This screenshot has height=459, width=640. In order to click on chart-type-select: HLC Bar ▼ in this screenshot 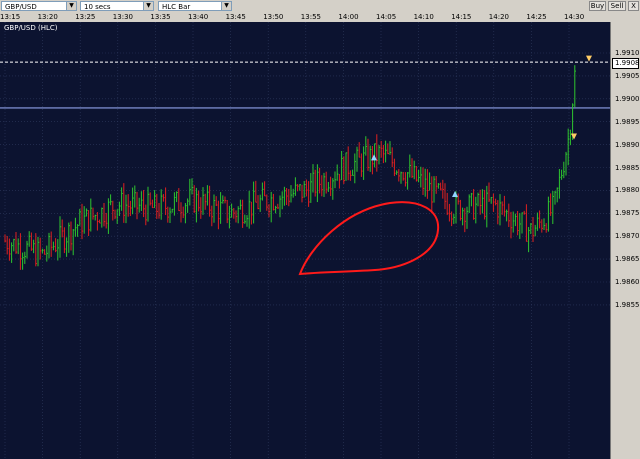, I will do `click(195, 6)`.